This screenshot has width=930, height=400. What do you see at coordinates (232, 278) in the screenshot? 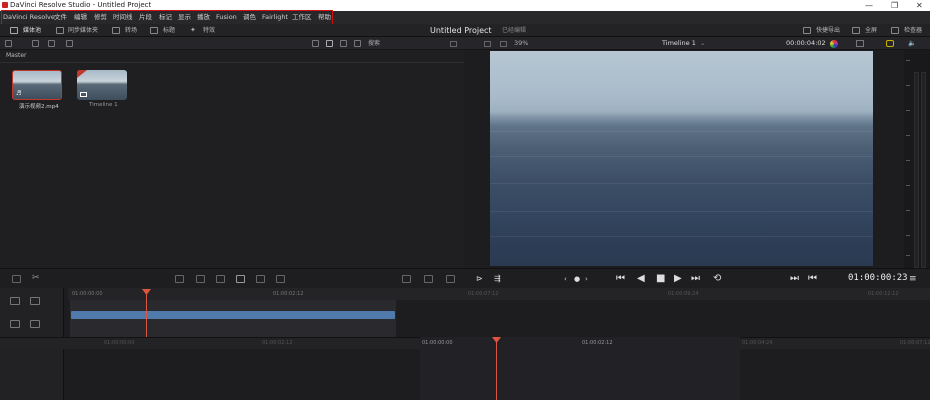
I see `edit-tools-bar: ✂` at bounding box center [232, 278].